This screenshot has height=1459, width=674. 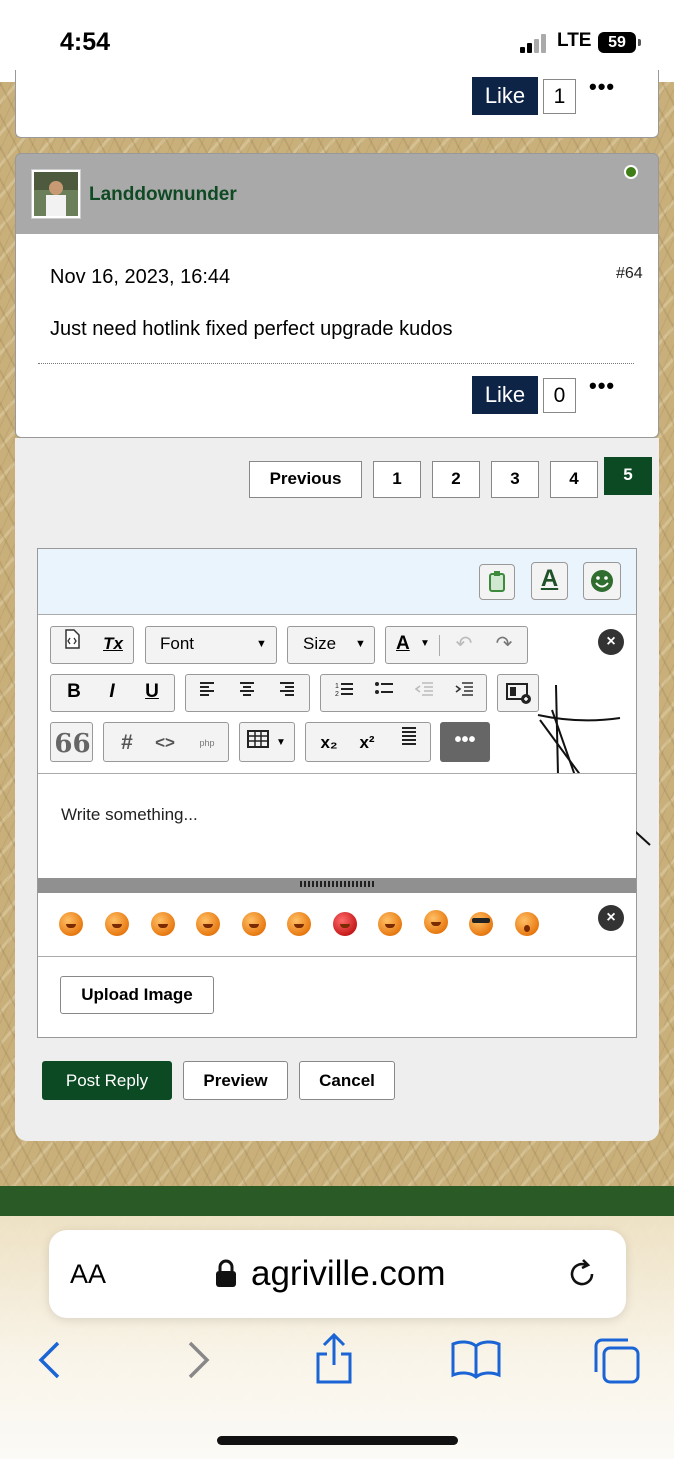 I want to click on clear-format-icon: Tx, so click(x=113, y=644).